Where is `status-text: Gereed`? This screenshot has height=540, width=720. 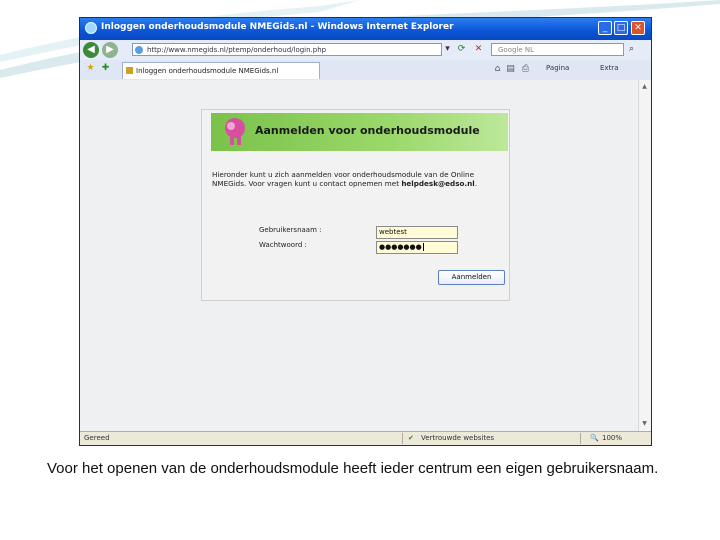
status-text: Gereed is located at coordinates (97, 438).